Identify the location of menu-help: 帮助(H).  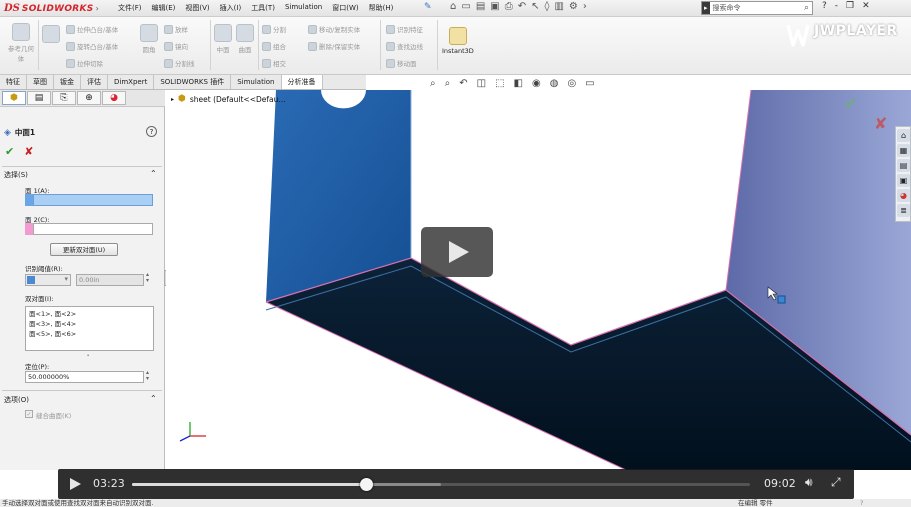
(381, 8).